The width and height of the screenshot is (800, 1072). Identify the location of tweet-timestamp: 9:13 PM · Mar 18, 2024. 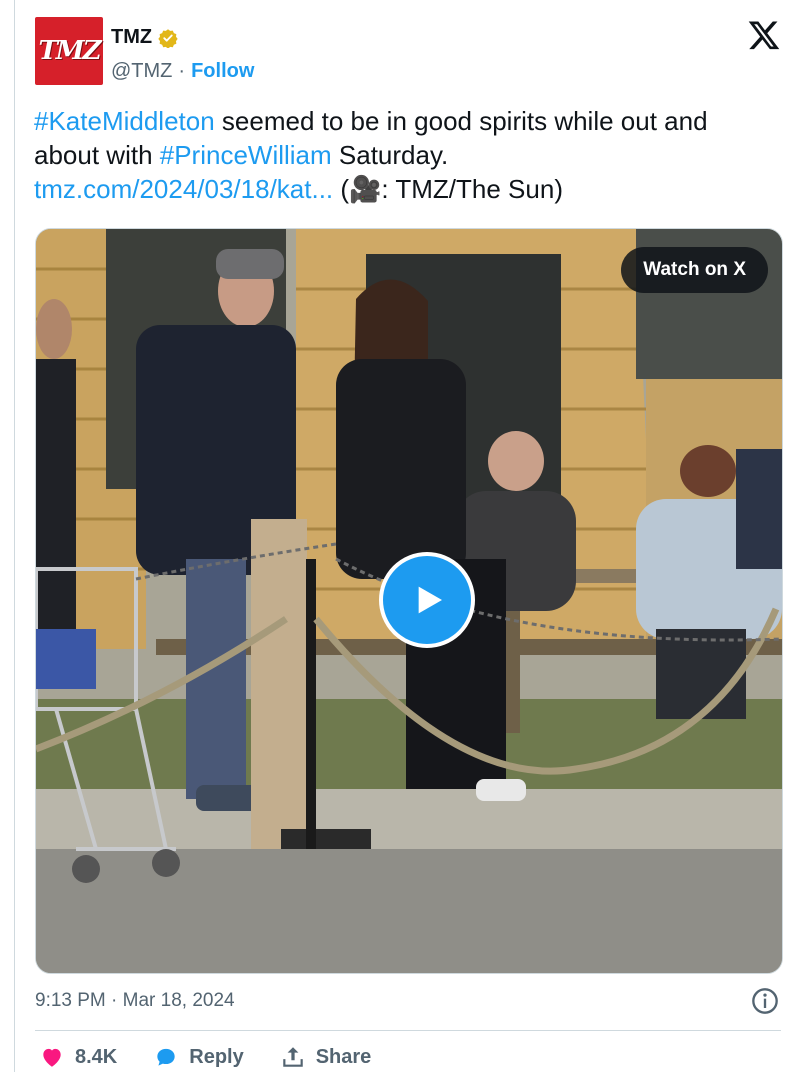
(135, 1001).